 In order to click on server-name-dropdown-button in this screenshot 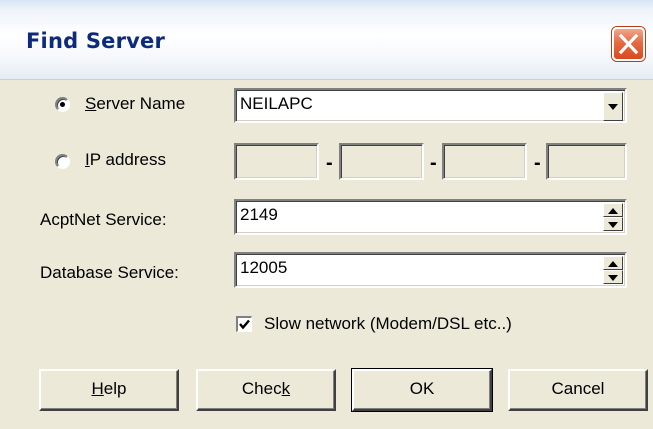, I will do `click(613, 106)`.